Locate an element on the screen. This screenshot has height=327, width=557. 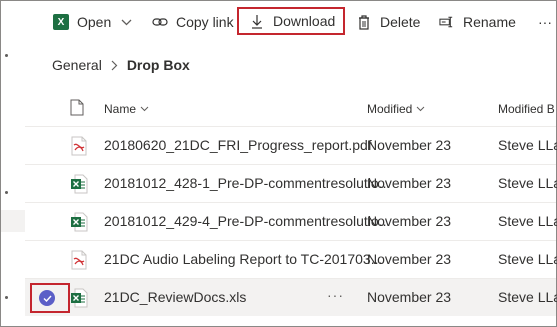
delete-button: Delete is located at coordinates (388, 22).